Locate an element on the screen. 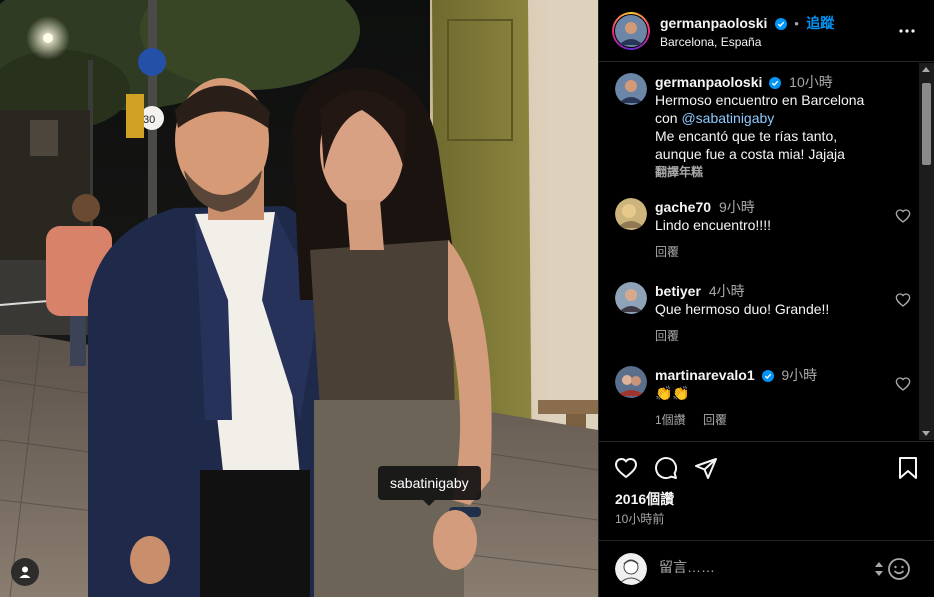 This screenshot has width=934, height=597. current-user-avatar is located at coordinates (631, 569).